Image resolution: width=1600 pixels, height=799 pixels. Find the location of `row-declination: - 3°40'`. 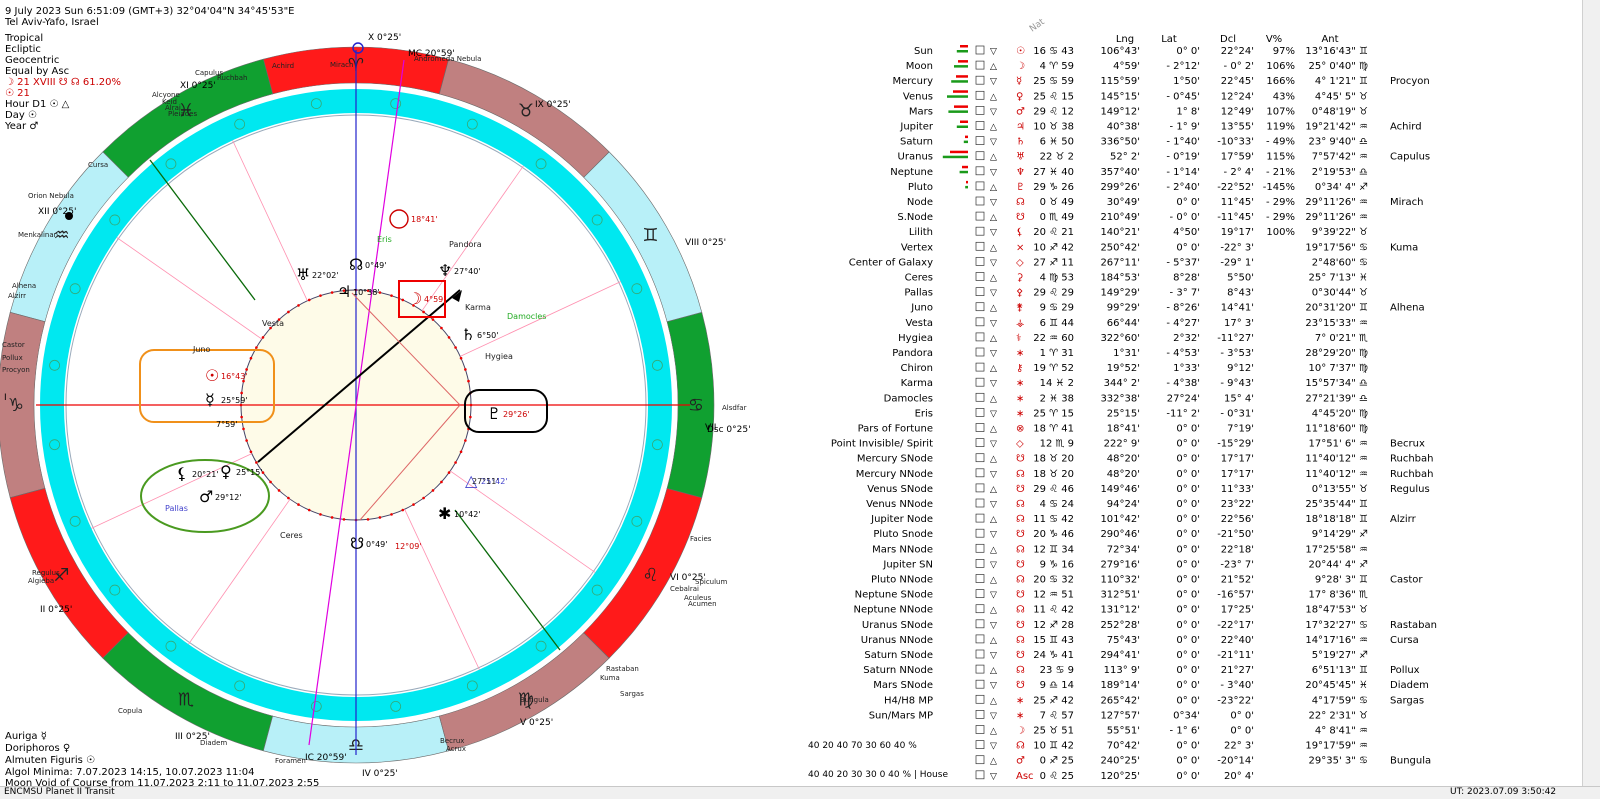

row-declination: - 3°40' is located at coordinates (1237, 685).